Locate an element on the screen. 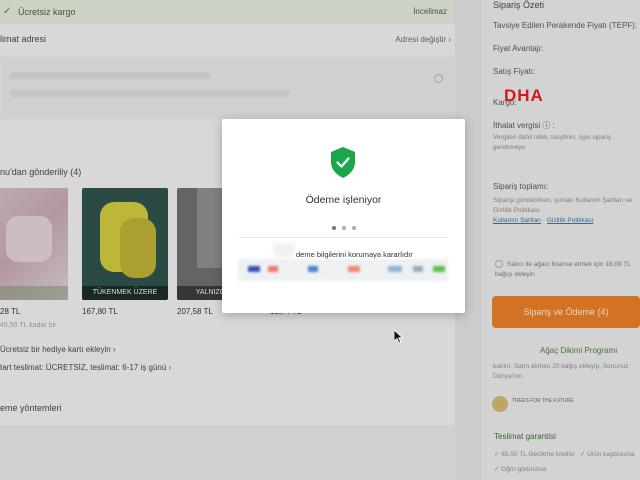 This screenshot has height=480, width=640. loading-indicator is located at coordinates (343, 226).